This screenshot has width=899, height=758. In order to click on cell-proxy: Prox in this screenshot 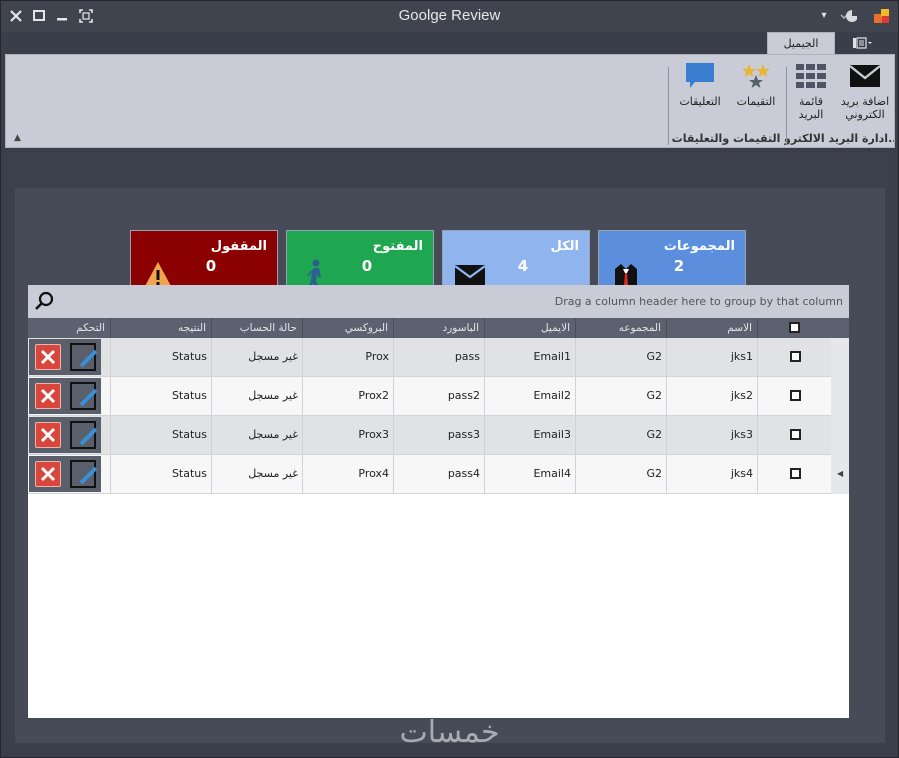, I will do `click(347, 357)`.